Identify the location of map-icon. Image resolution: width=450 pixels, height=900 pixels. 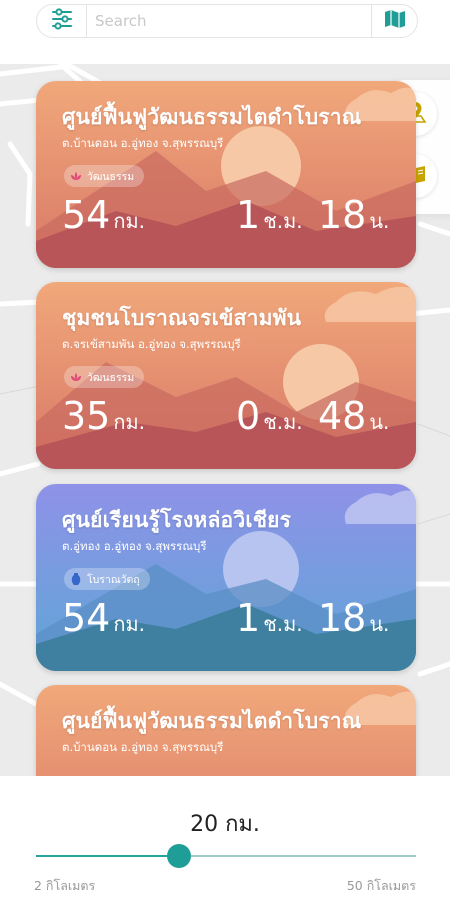
(395, 21).